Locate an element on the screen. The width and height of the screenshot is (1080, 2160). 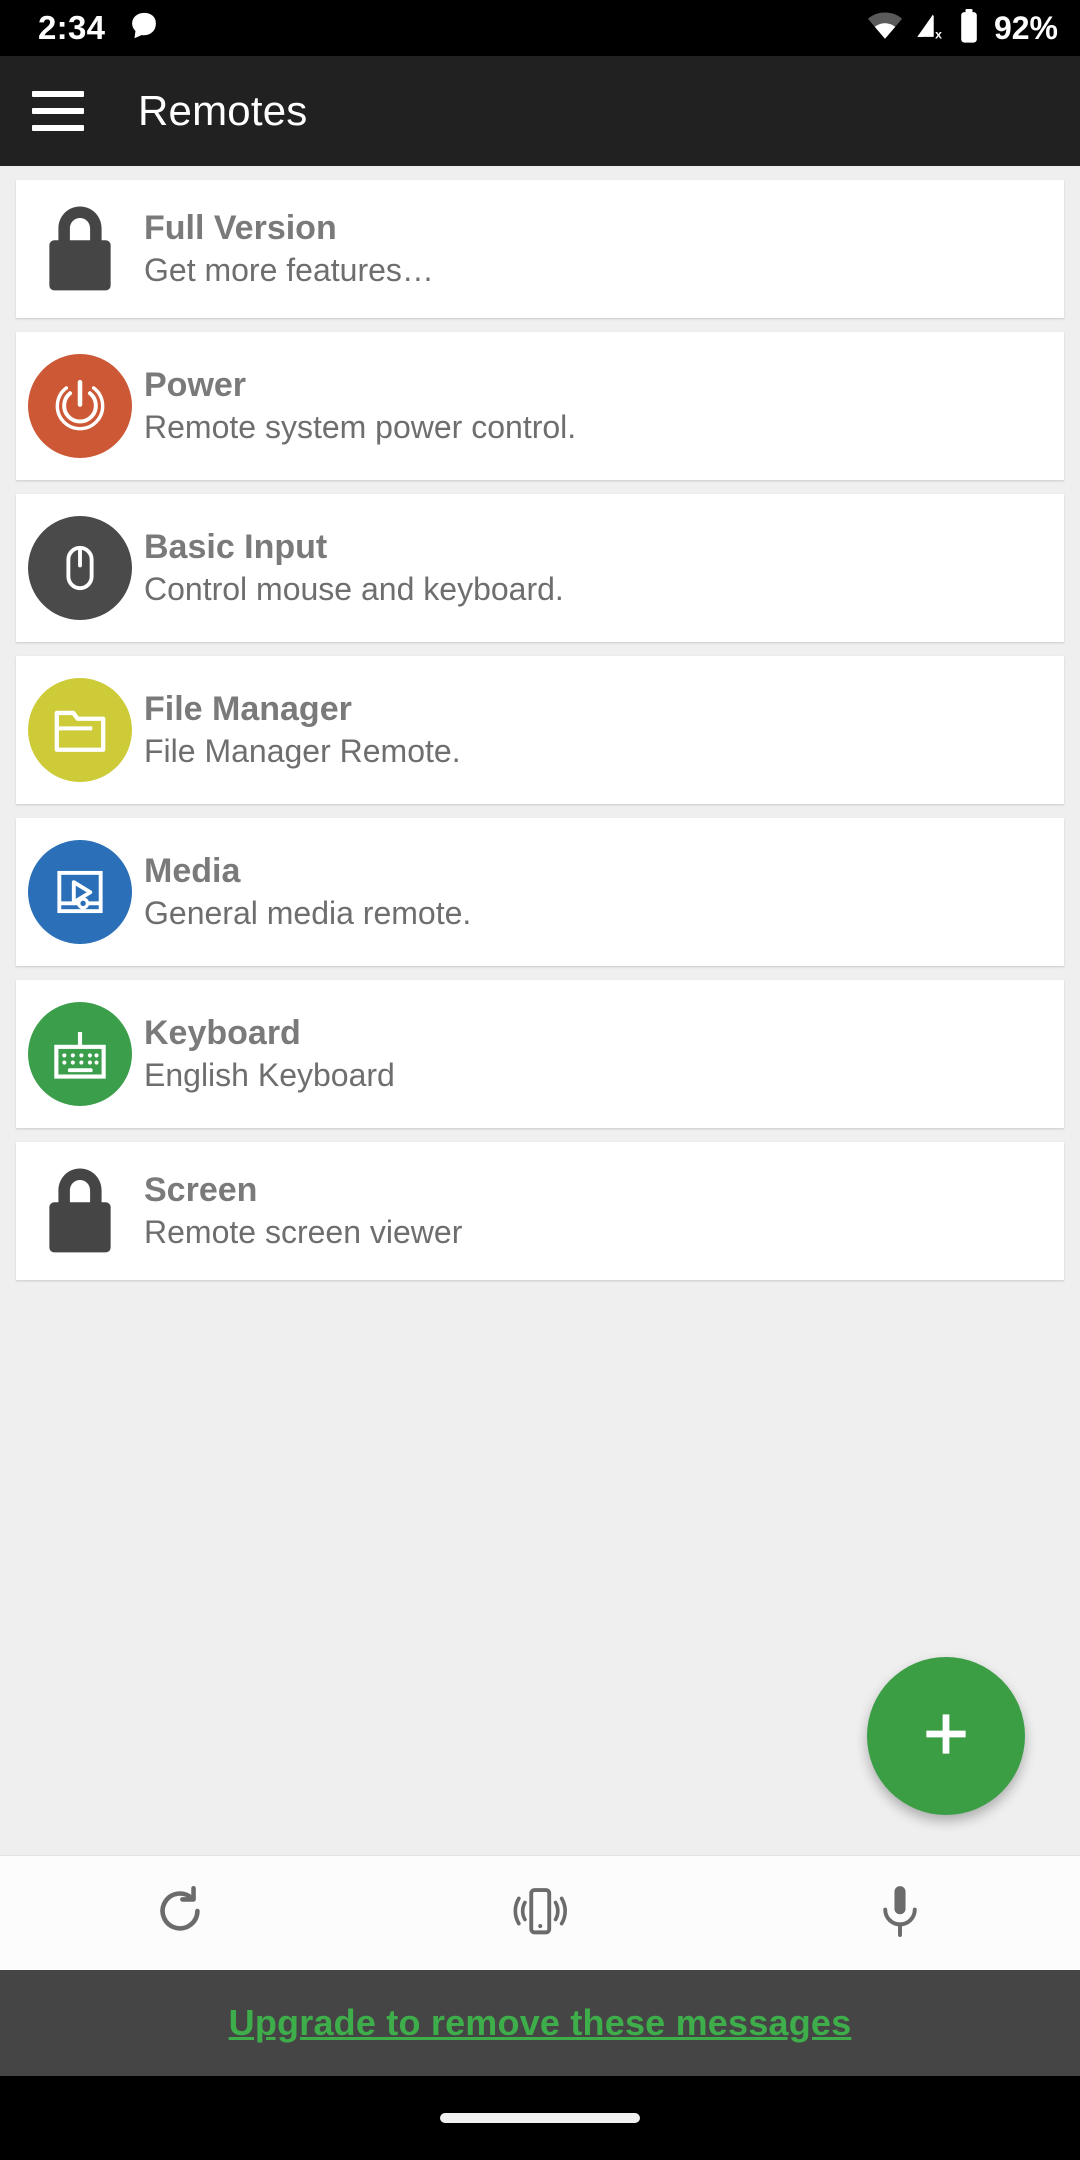
list-item-subtitle: Remote screen viewer is located at coordinates (303, 1232).